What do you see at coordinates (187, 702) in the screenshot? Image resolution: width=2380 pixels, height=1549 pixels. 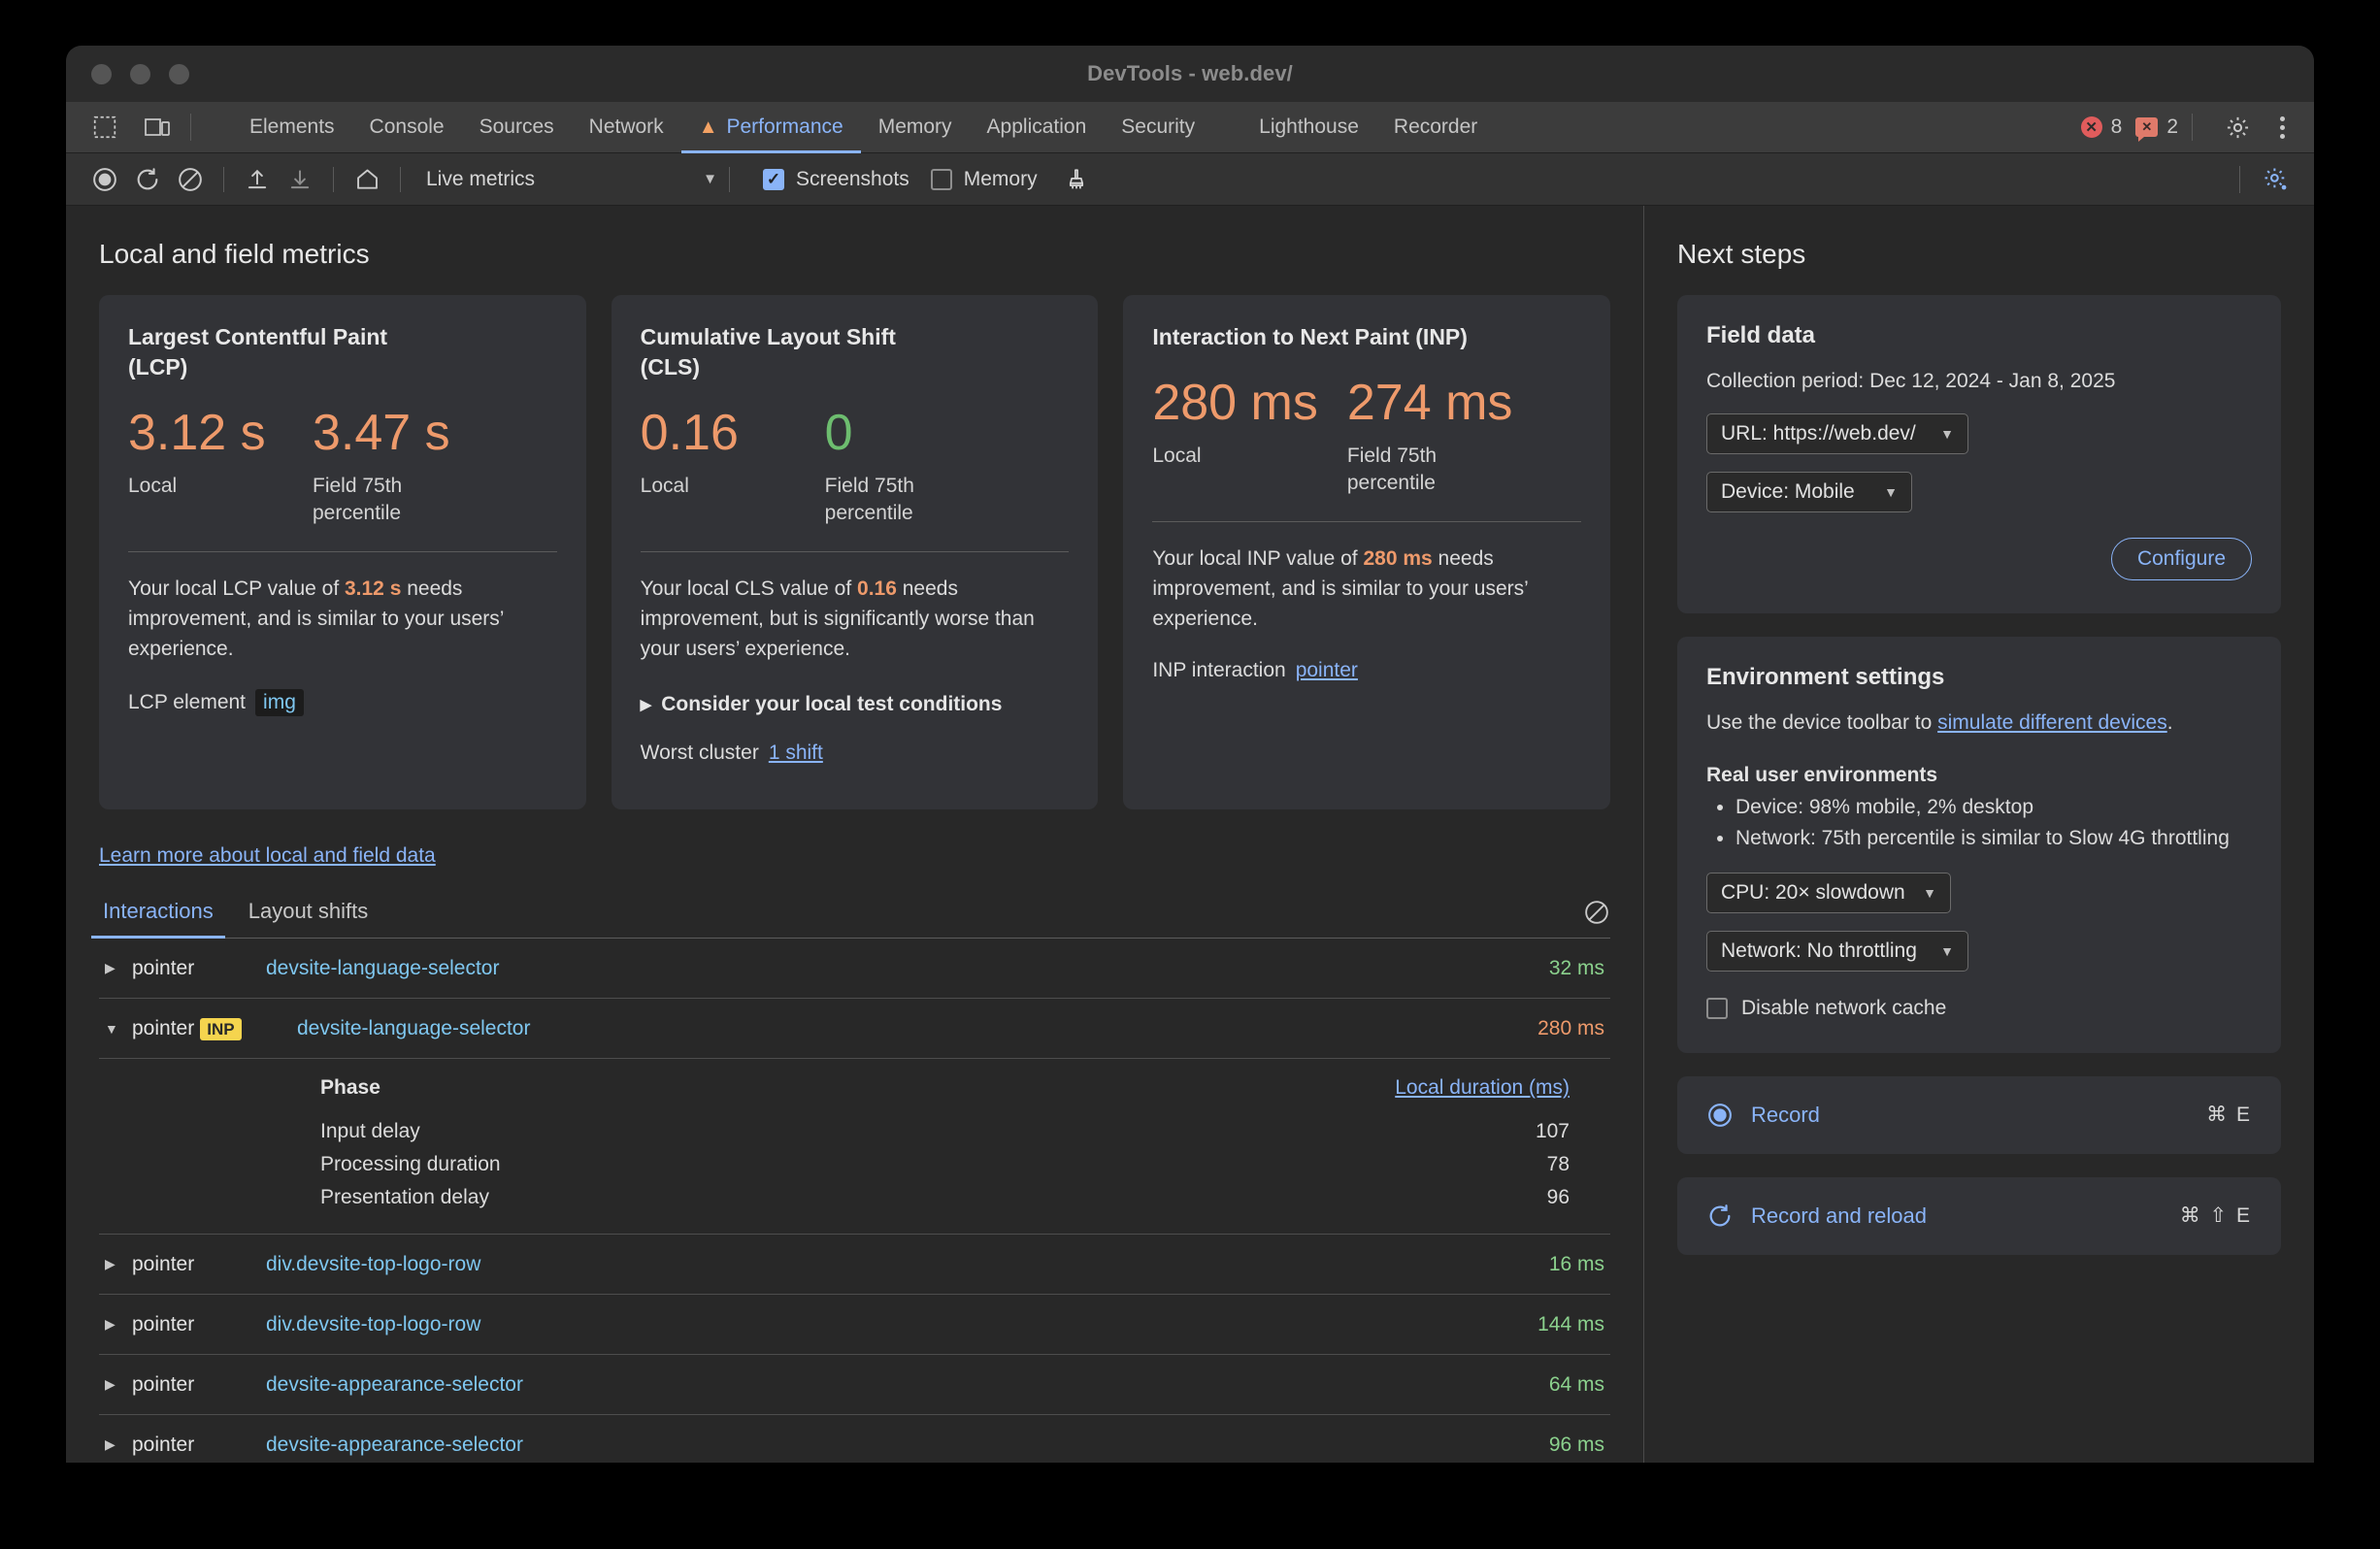 I see `lcp-element-label: LCP element` at bounding box center [187, 702].